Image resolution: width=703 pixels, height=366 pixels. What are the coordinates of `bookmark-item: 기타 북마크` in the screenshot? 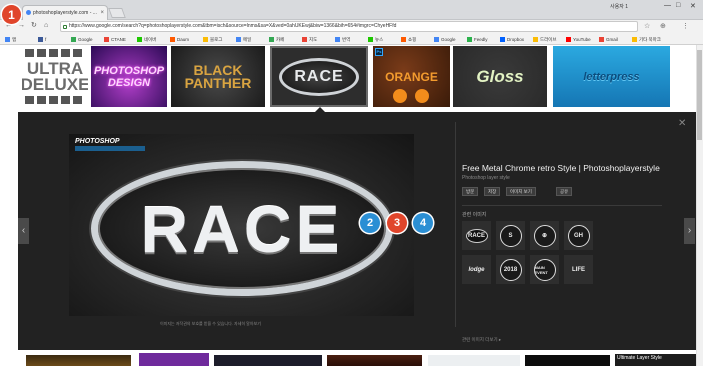 It's located at (646, 39).